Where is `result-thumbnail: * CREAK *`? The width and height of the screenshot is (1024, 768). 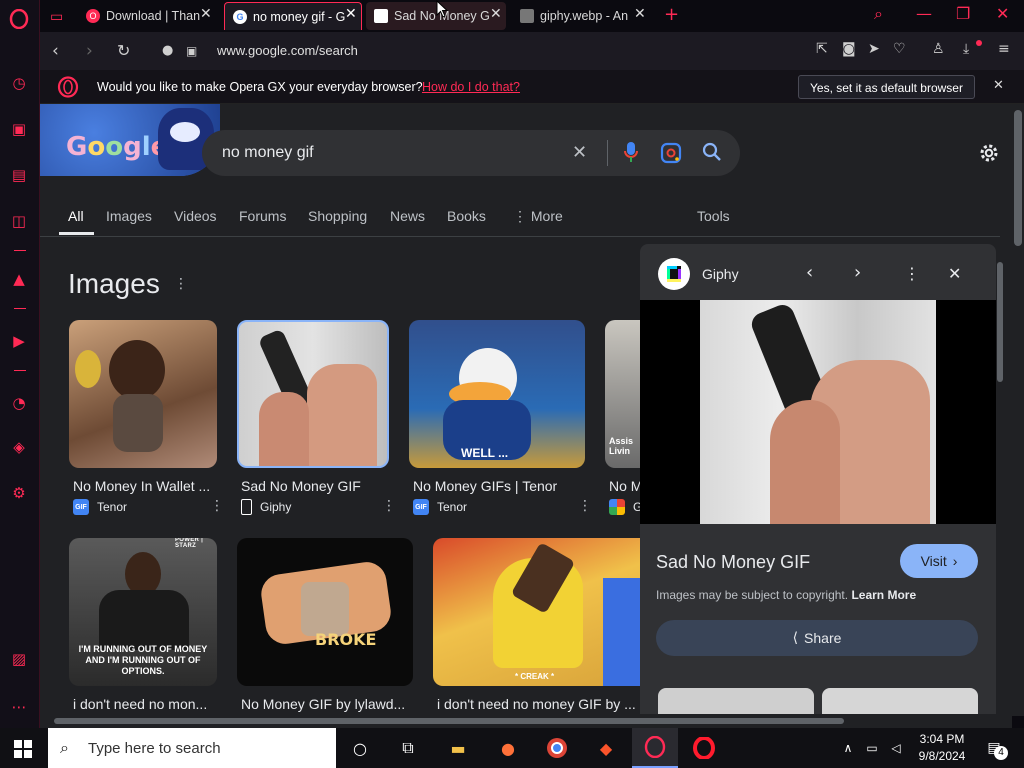
result-thumbnail: * CREAK * is located at coordinates (539, 612).